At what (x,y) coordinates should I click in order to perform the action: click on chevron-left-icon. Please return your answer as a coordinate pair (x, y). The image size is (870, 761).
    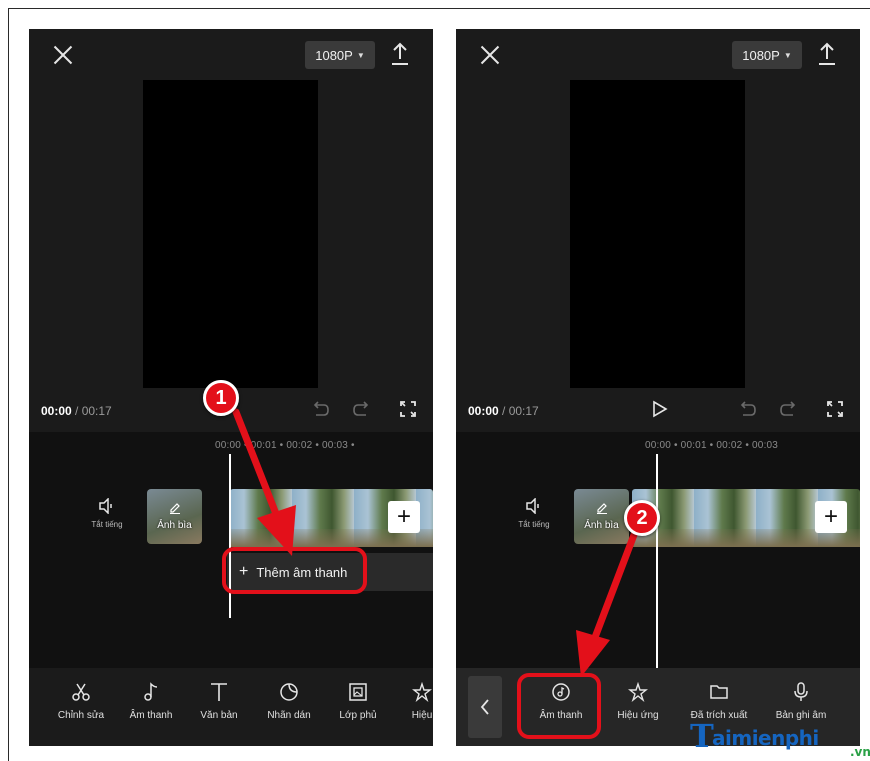
    Looking at the image, I should click on (484, 707).